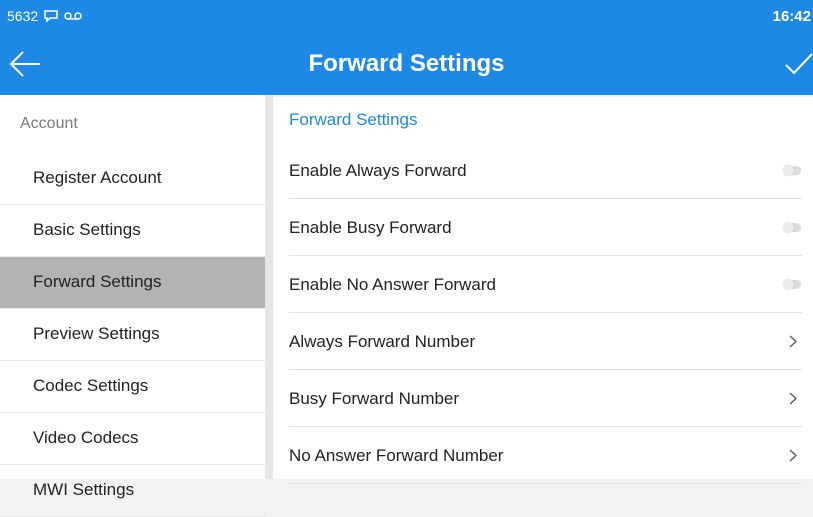  Describe the element at coordinates (269, 287) in the screenshot. I see `panel-divider` at that location.